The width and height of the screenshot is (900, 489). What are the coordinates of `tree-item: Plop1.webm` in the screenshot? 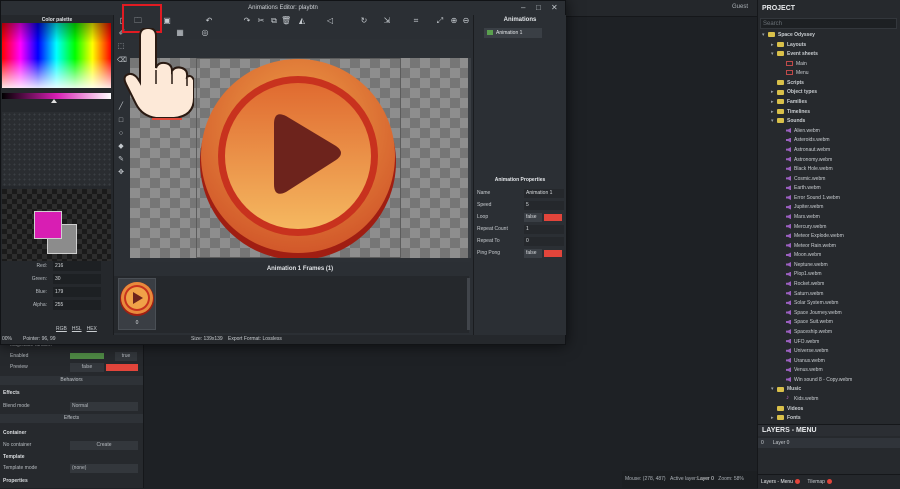 It's located at (829, 275).